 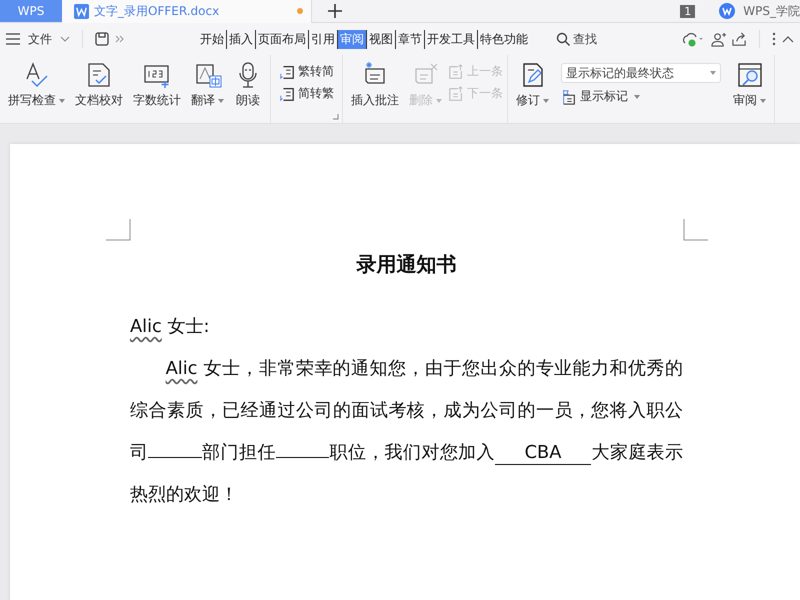 I want to click on ribbon-button: 简转繁, so click(x=306, y=93).